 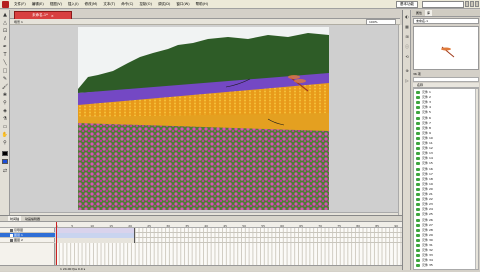 What do you see at coordinates (5, 55) in the screenshot?
I see `text-icon: T` at bounding box center [5, 55].